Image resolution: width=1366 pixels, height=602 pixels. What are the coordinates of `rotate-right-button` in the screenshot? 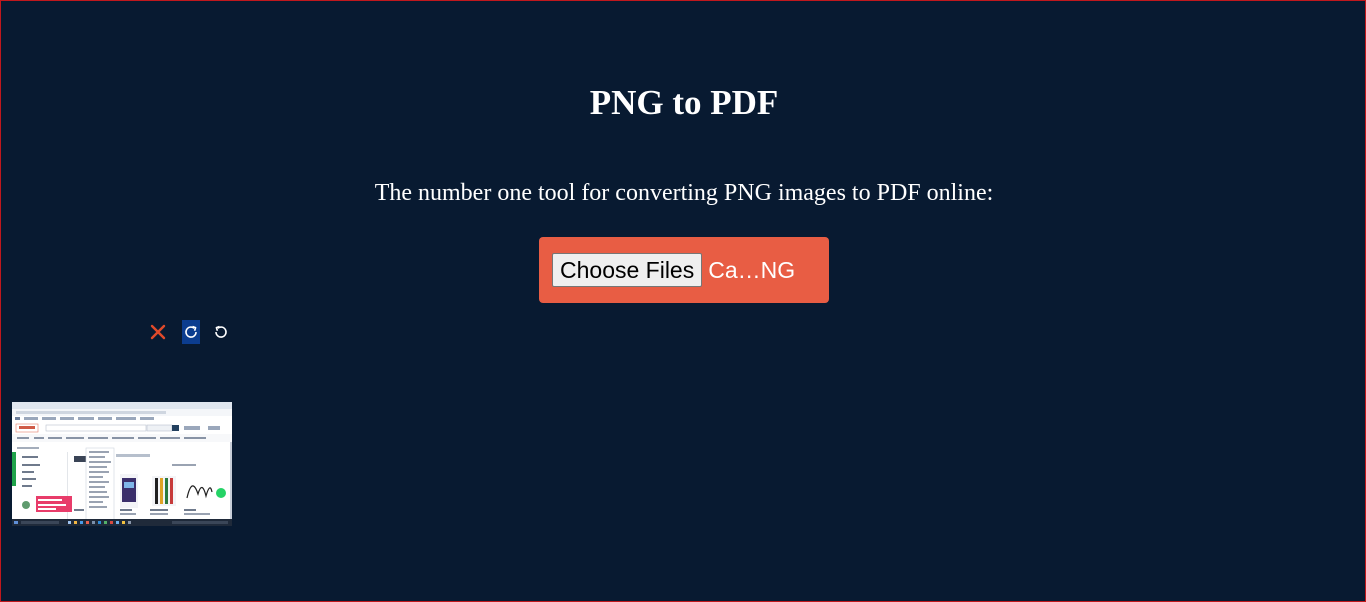 It's located at (191, 332).